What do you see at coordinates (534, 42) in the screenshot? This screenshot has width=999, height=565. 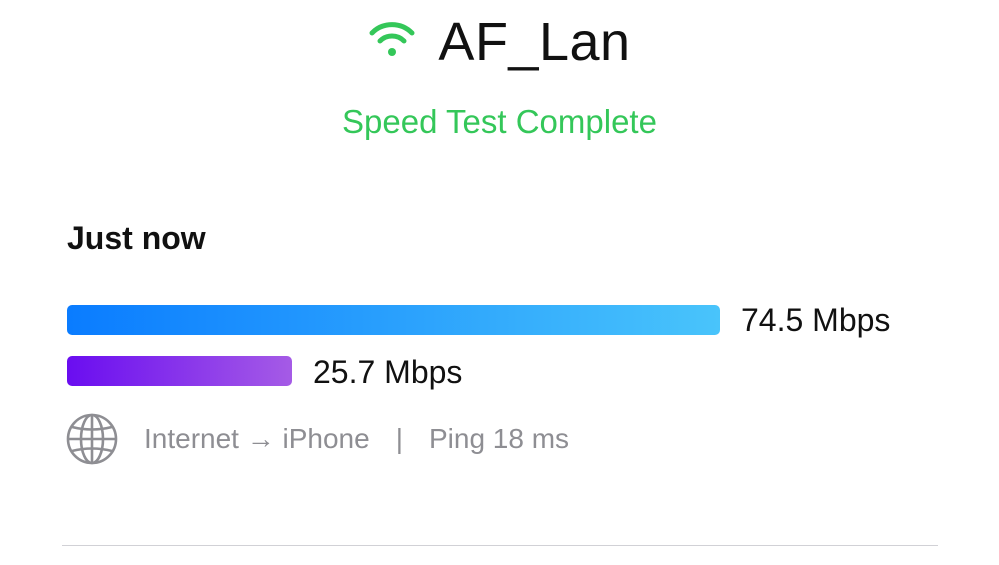 I see `network-name: AF_Lan` at bounding box center [534, 42].